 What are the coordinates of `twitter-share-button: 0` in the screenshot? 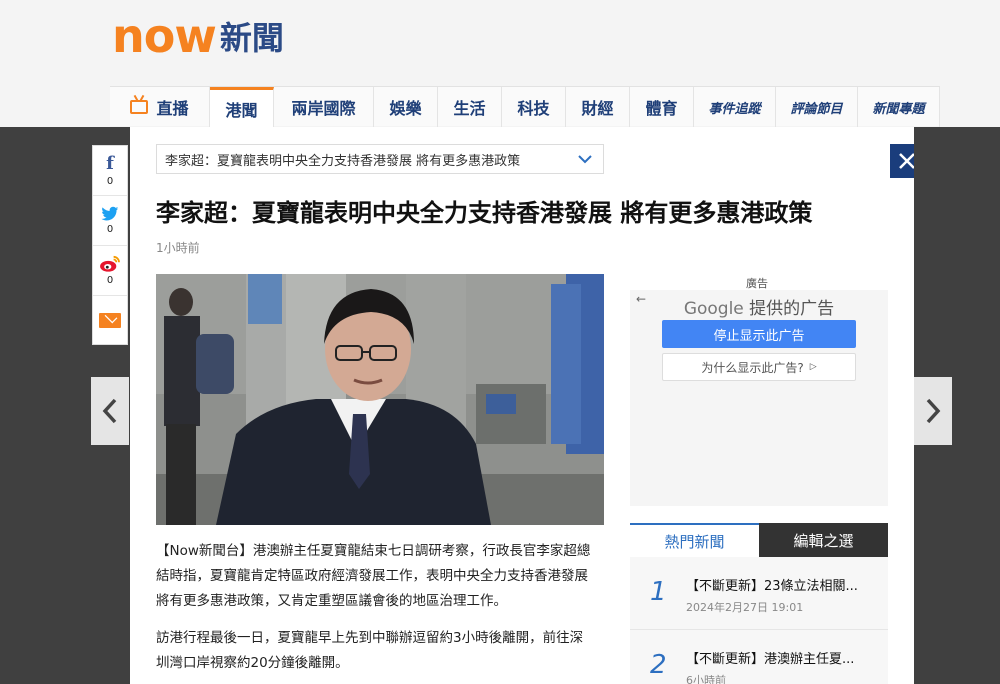 It's located at (110, 221).